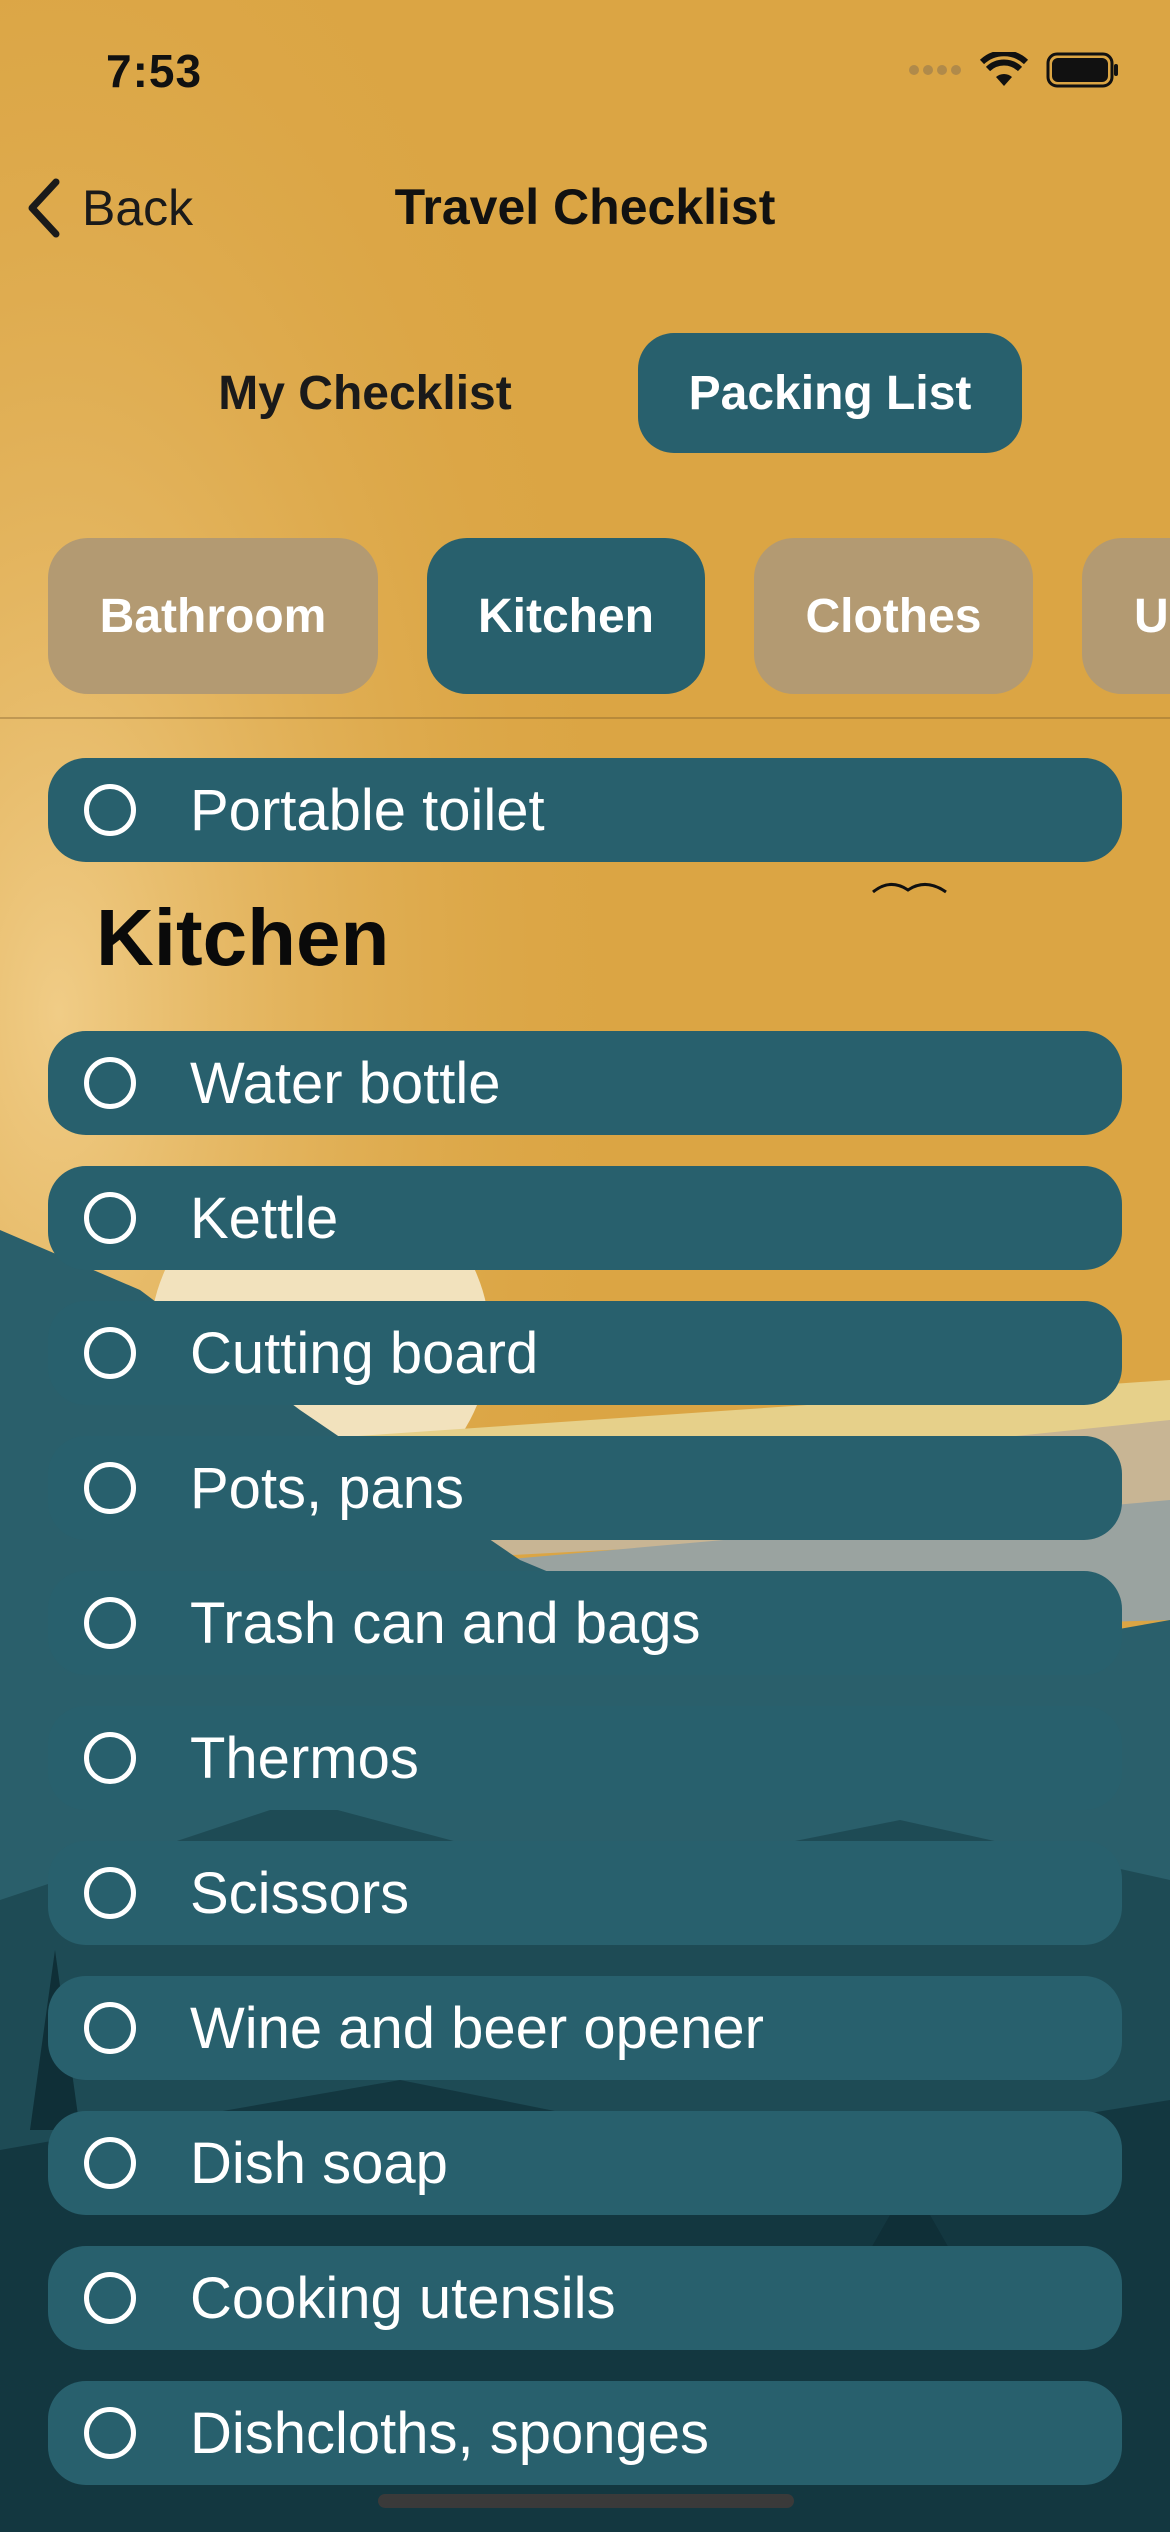 The height and width of the screenshot is (2532, 1170). Describe the element at coordinates (477, 2028) in the screenshot. I see `item-label: Wine and beer opener` at that location.